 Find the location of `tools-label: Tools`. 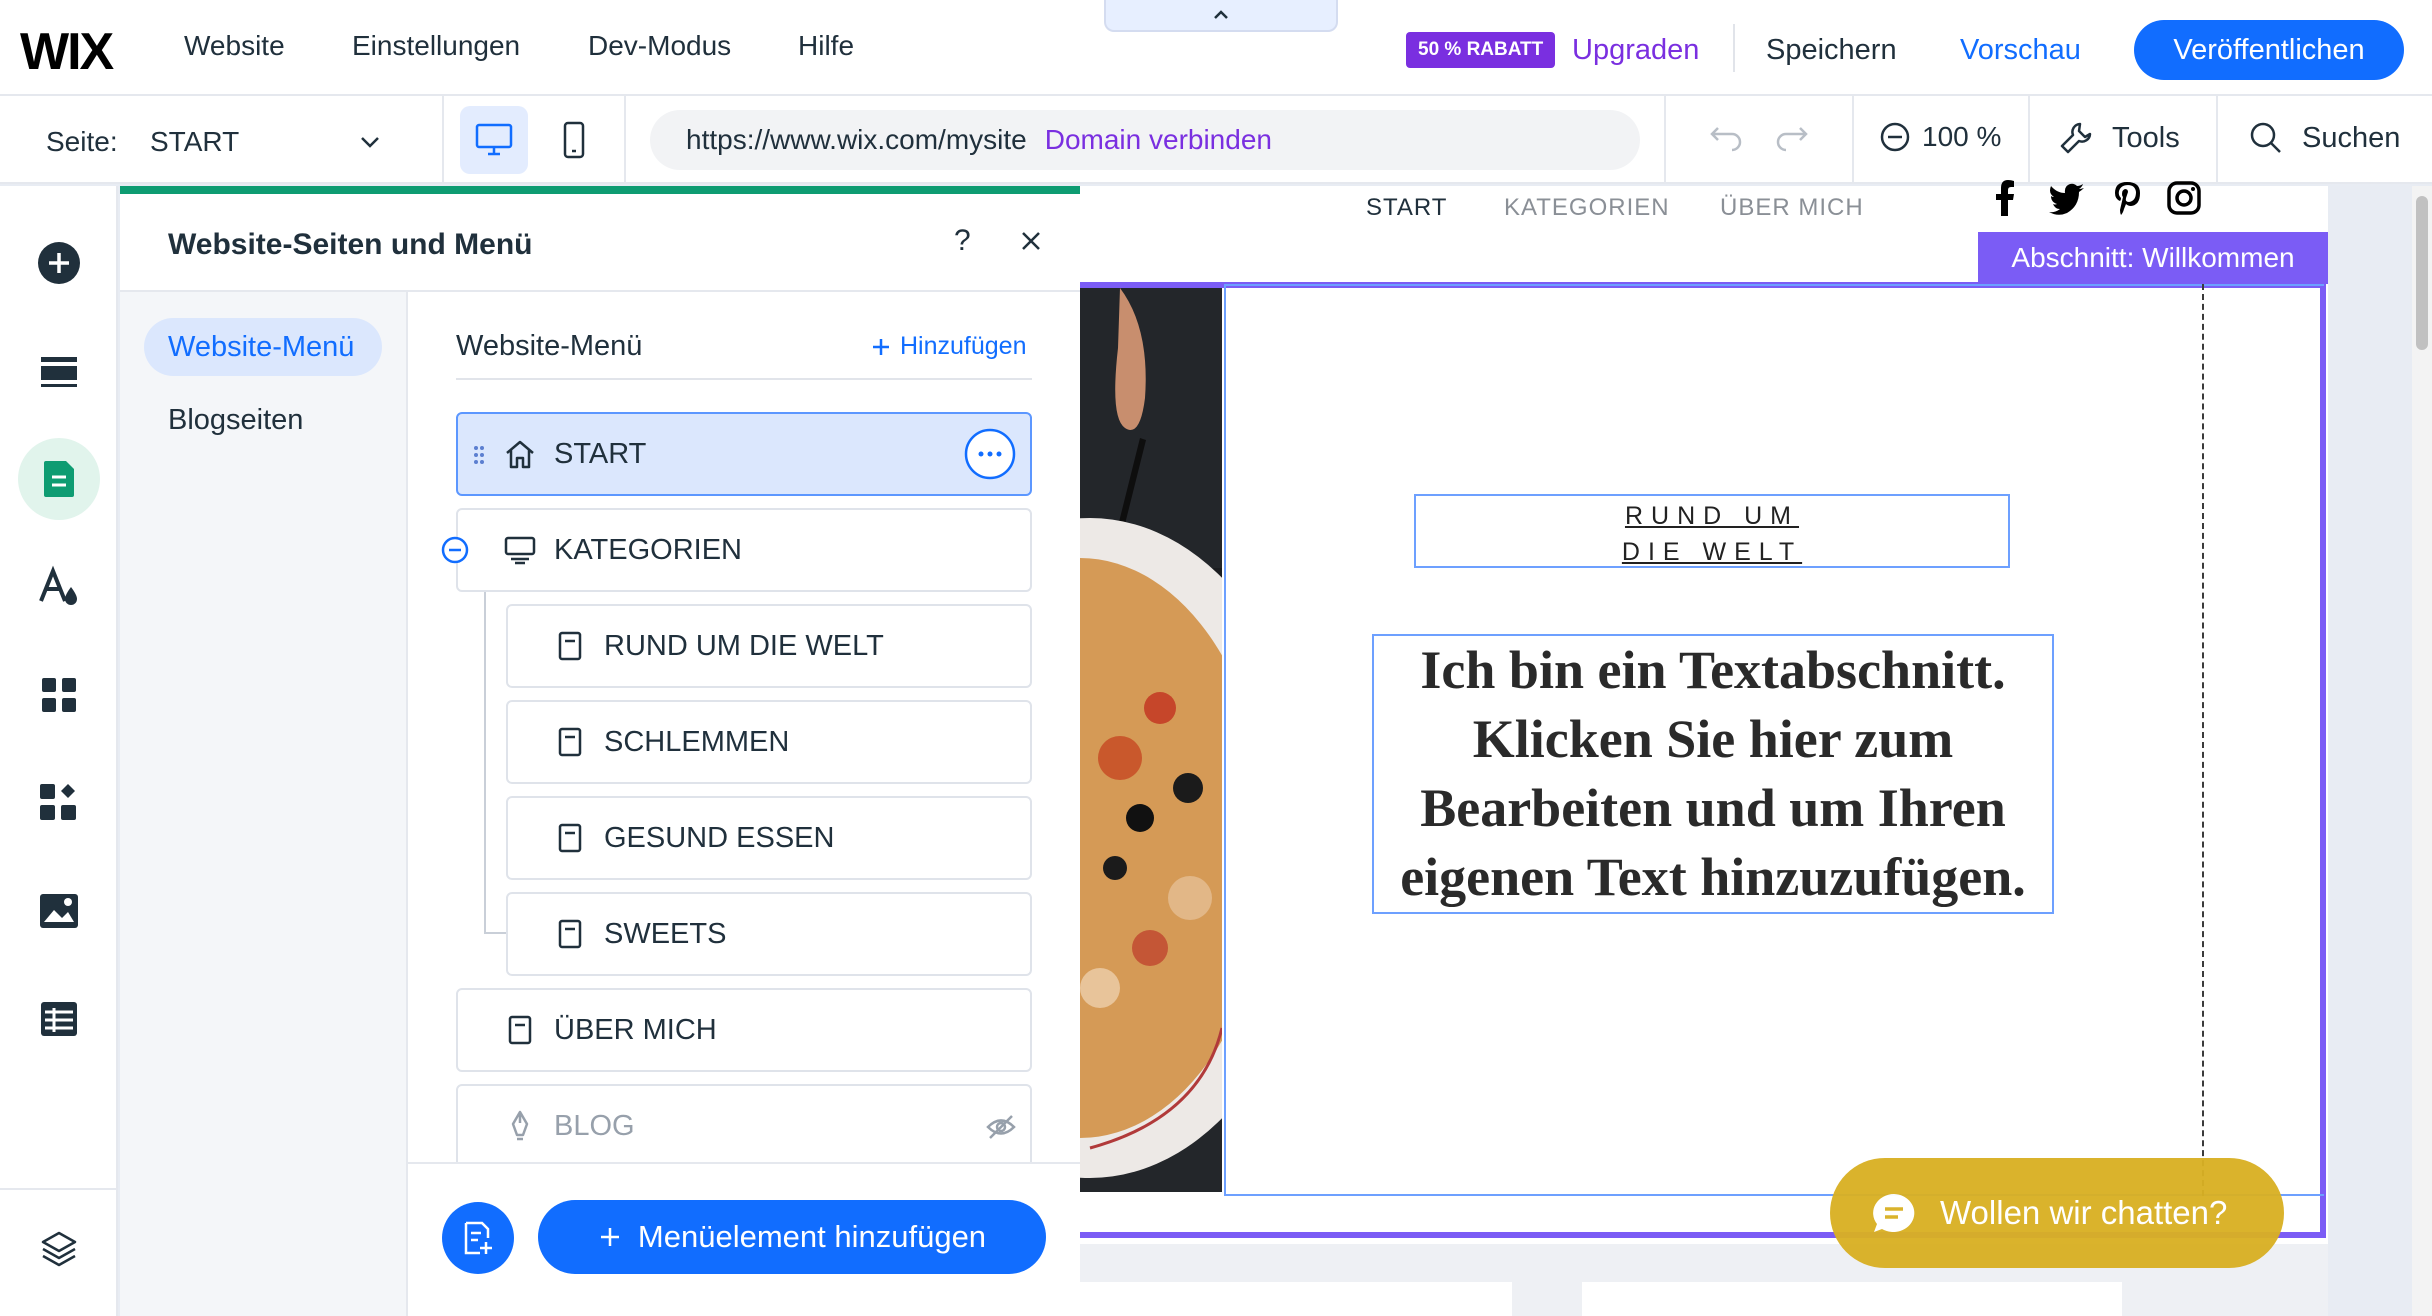

tools-label: Tools is located at coordinates (2146, 137).